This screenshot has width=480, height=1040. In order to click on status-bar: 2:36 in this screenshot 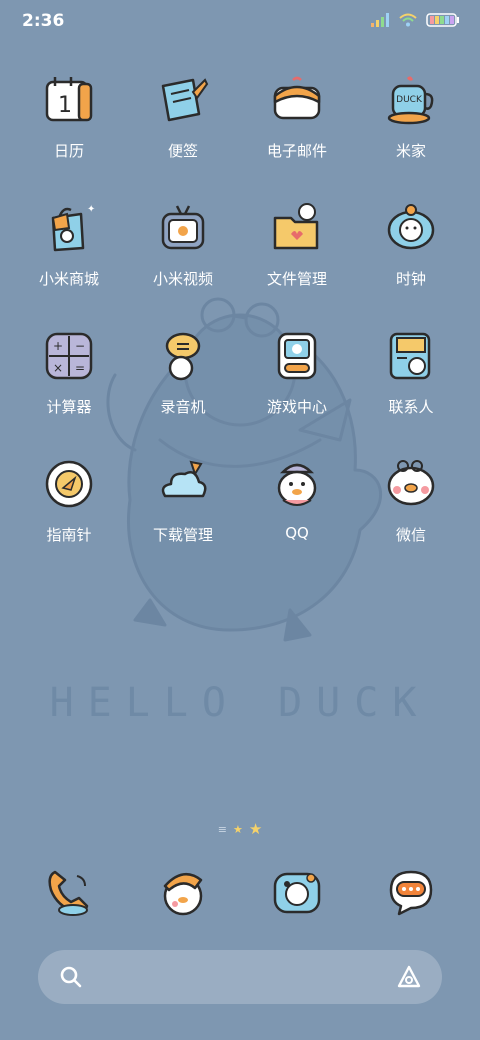, I will do `click(240, 22)`.